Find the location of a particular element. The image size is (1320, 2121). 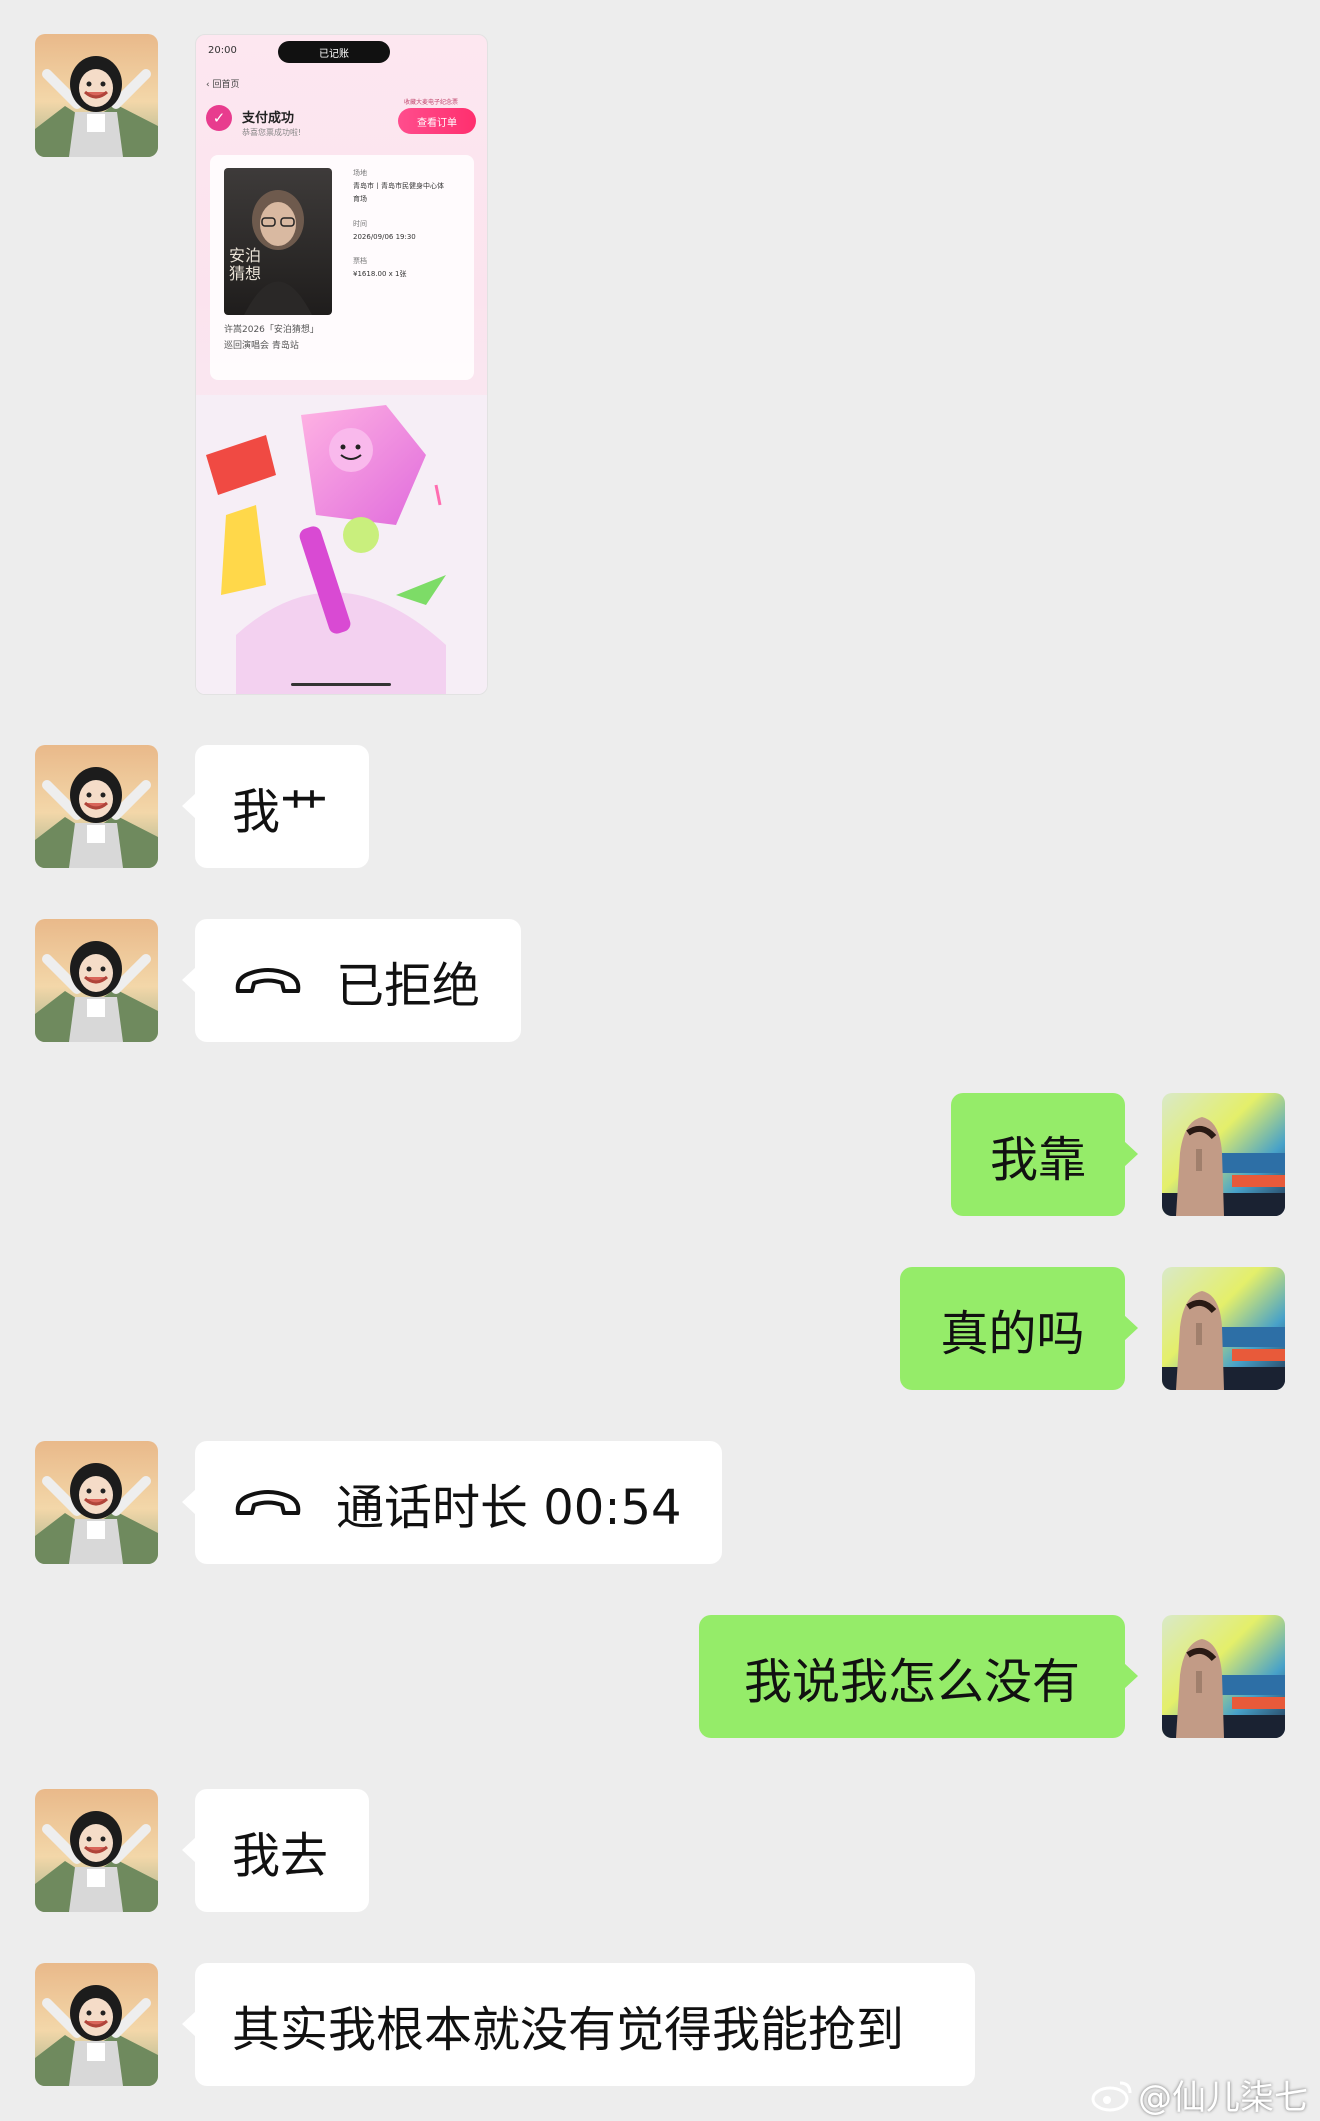

back-link: ‹ 回首页 is located at coordinates (223, 85).